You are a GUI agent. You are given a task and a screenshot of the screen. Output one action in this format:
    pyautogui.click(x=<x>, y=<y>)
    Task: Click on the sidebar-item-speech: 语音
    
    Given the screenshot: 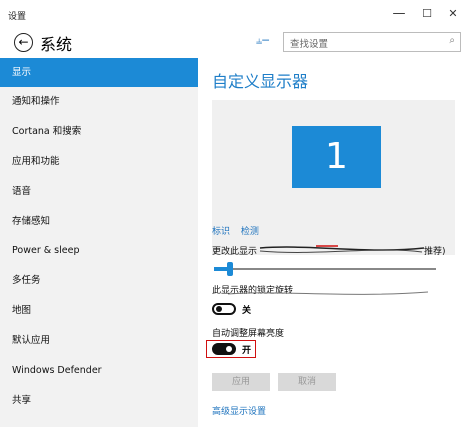 What is the action you would take?
    pyautogui.click(x=99, y=191)
    